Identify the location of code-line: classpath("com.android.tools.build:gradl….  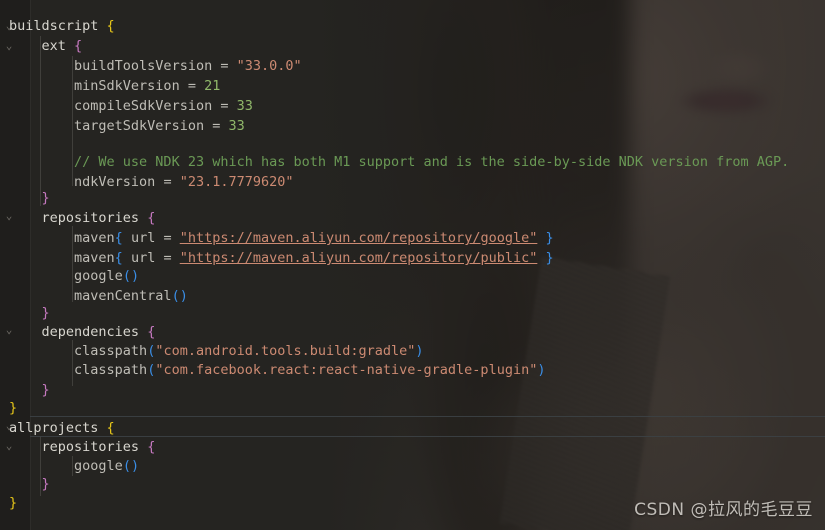
(212, 351).